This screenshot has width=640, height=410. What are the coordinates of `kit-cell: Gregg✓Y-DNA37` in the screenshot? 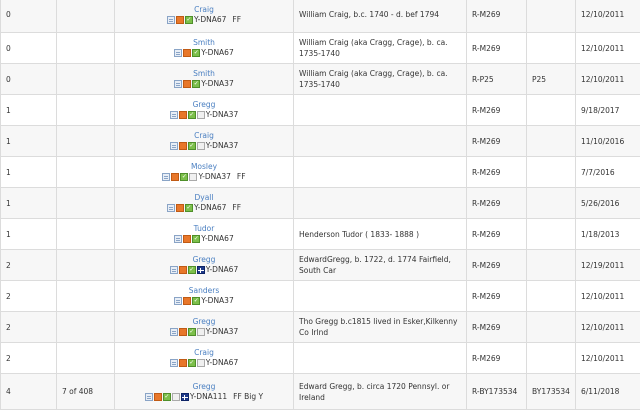 It's located at (204, 327).